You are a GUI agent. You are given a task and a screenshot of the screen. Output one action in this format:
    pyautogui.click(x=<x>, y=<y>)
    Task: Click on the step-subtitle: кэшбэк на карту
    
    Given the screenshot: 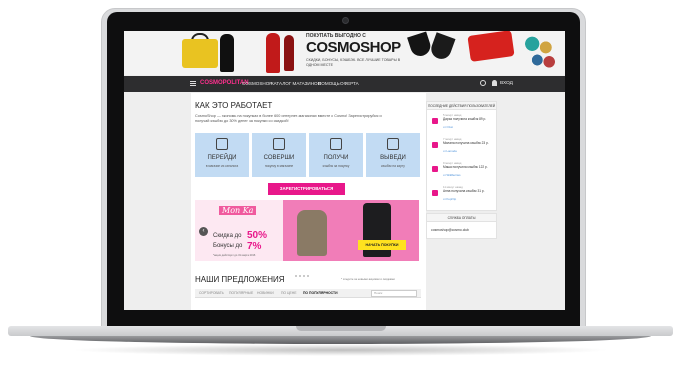 What is the action you would take?
    pyautogui.click(x=393, y=166)
    